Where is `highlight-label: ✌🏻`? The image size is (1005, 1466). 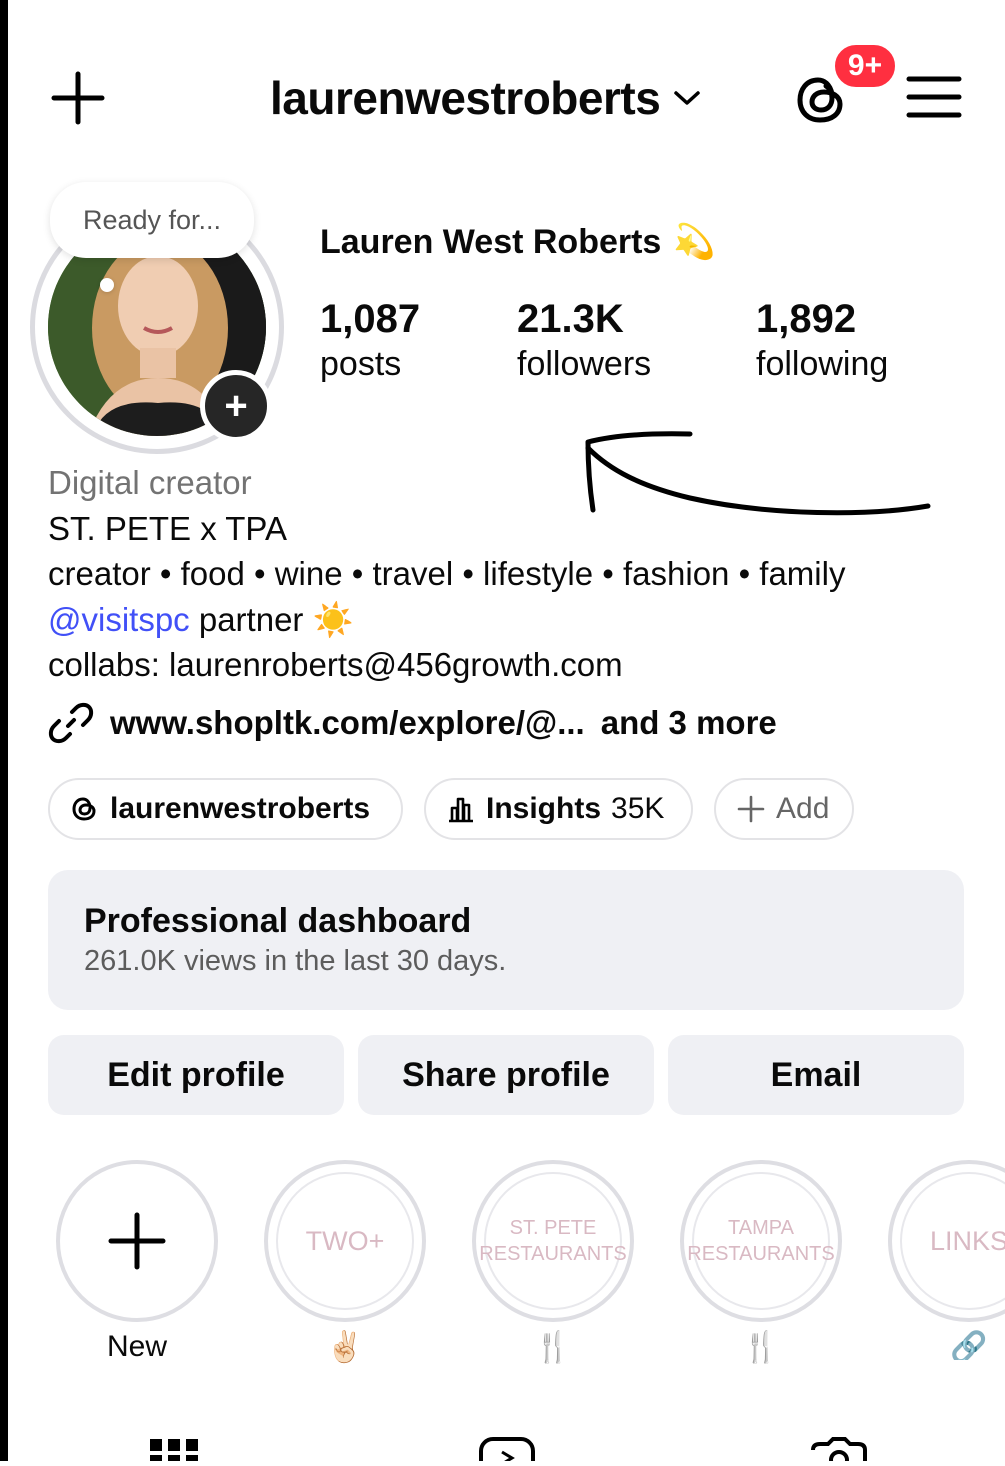
highlight-label: ✌🏻 is located at coordinates (345, 1347).